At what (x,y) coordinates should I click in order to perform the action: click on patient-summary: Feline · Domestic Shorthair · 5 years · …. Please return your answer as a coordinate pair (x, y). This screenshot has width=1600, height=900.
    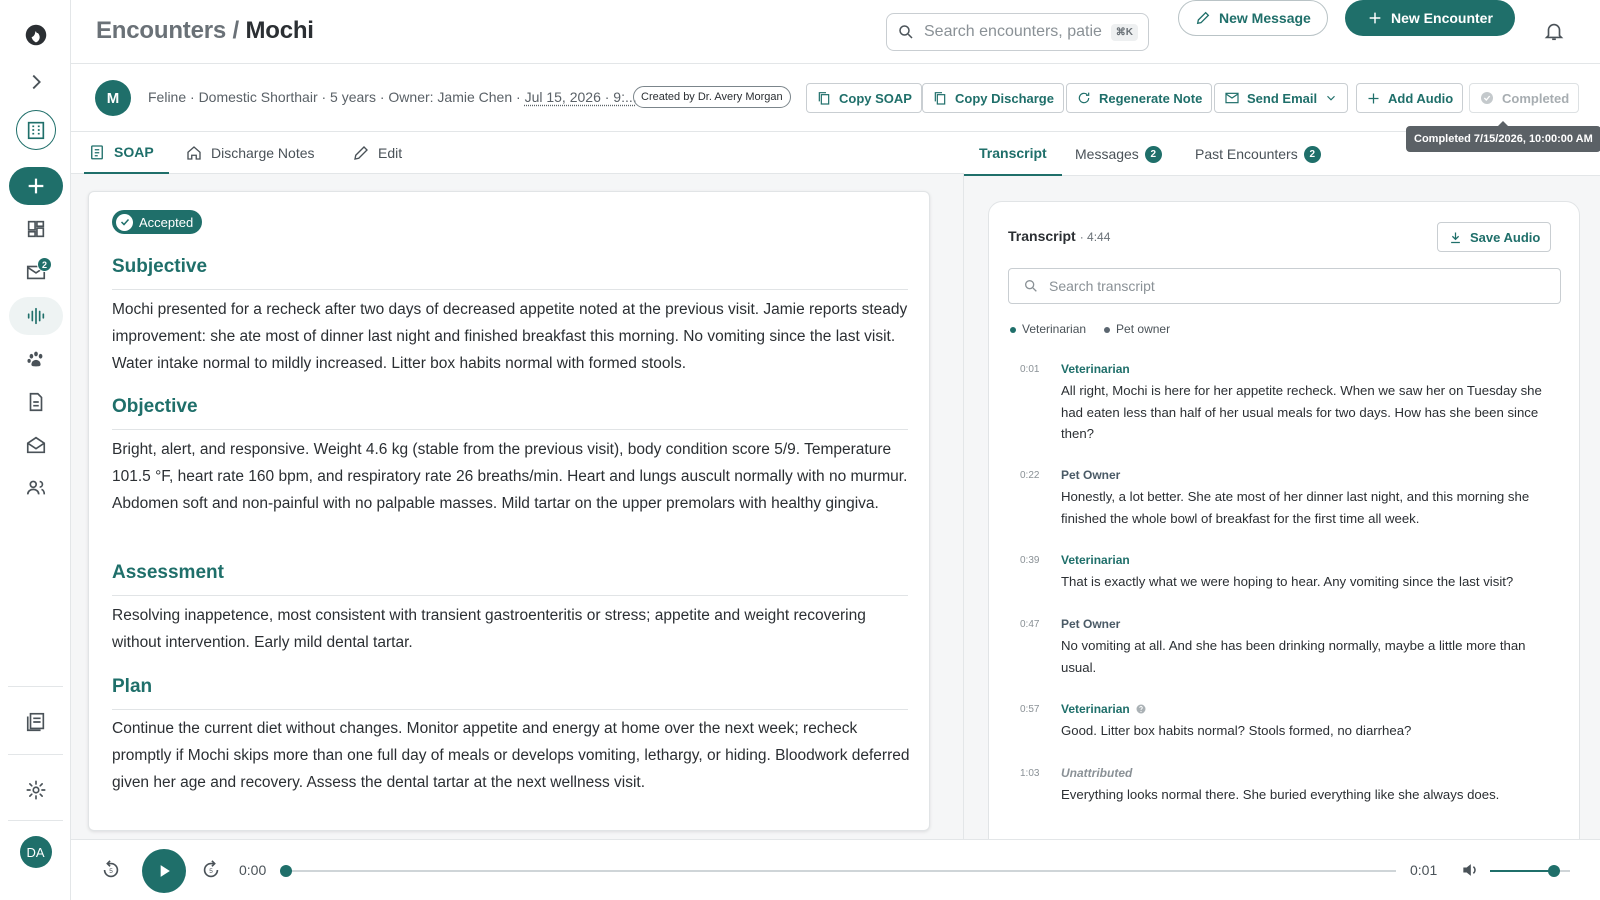
    Looking at the image, I should click on (392, 97).